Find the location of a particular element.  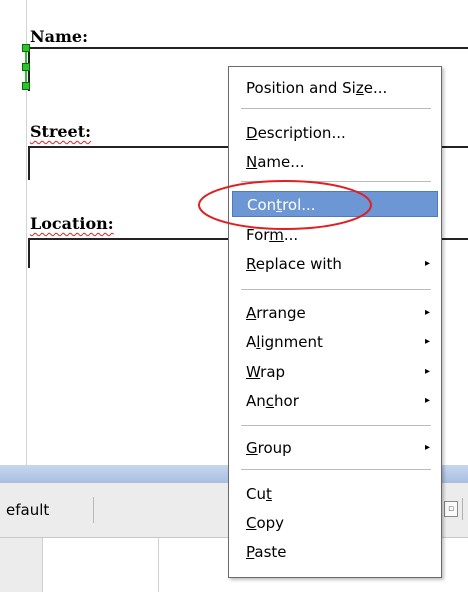

street-label: Street: is located at coordinates (60, 132).